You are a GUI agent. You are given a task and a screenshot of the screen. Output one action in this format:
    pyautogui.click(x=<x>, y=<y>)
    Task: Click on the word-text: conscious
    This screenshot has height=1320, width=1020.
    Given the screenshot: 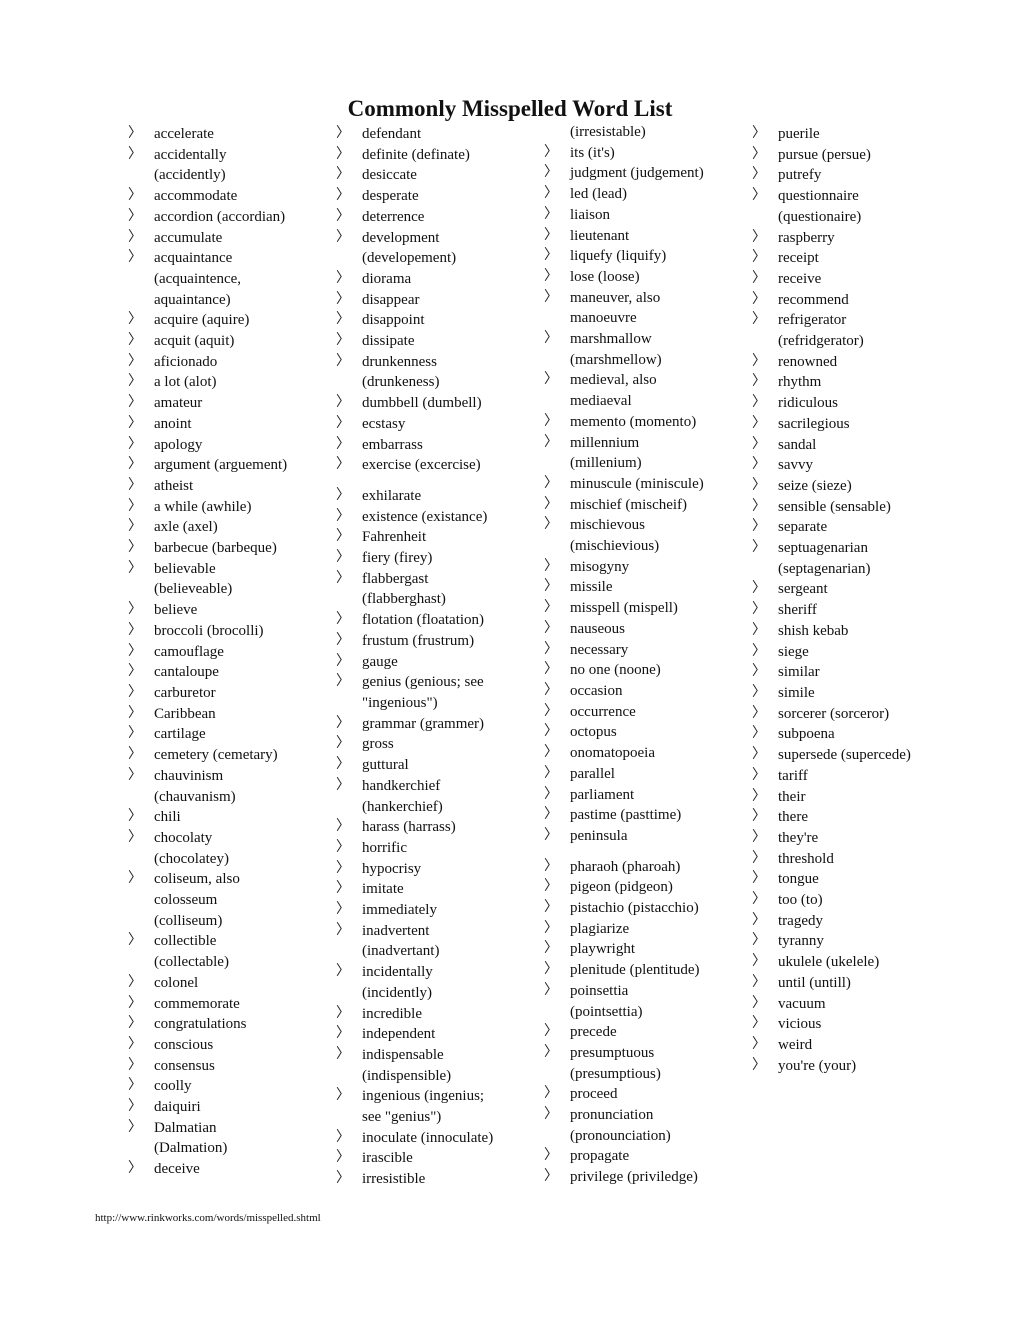 What is the action you would take?
    pyautogui.click(x=184, y=1044)
    